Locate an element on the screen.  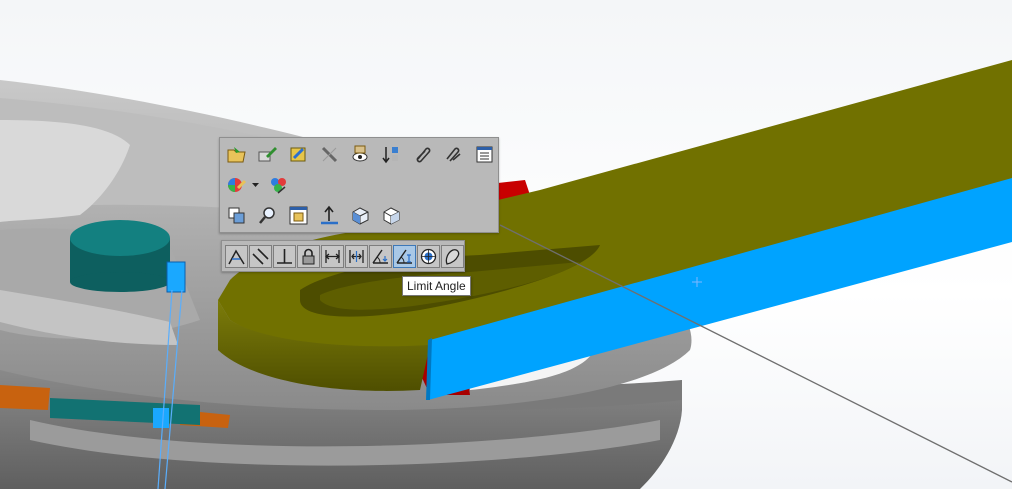
distance-mate-button is located at coordinates (332, 256).